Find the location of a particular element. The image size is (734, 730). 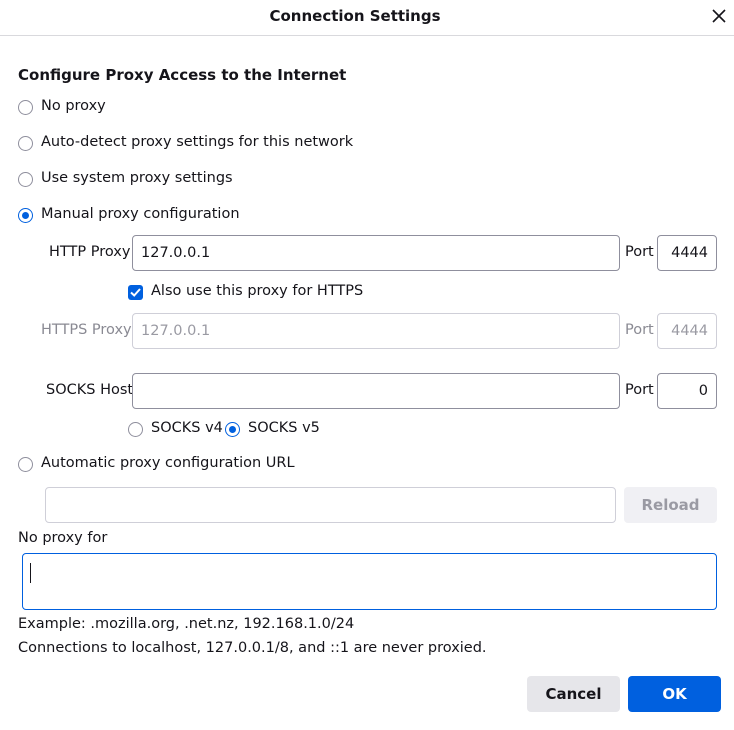

https-proxy-label: HTTPS Proxy is located at coordinates (86, 330).